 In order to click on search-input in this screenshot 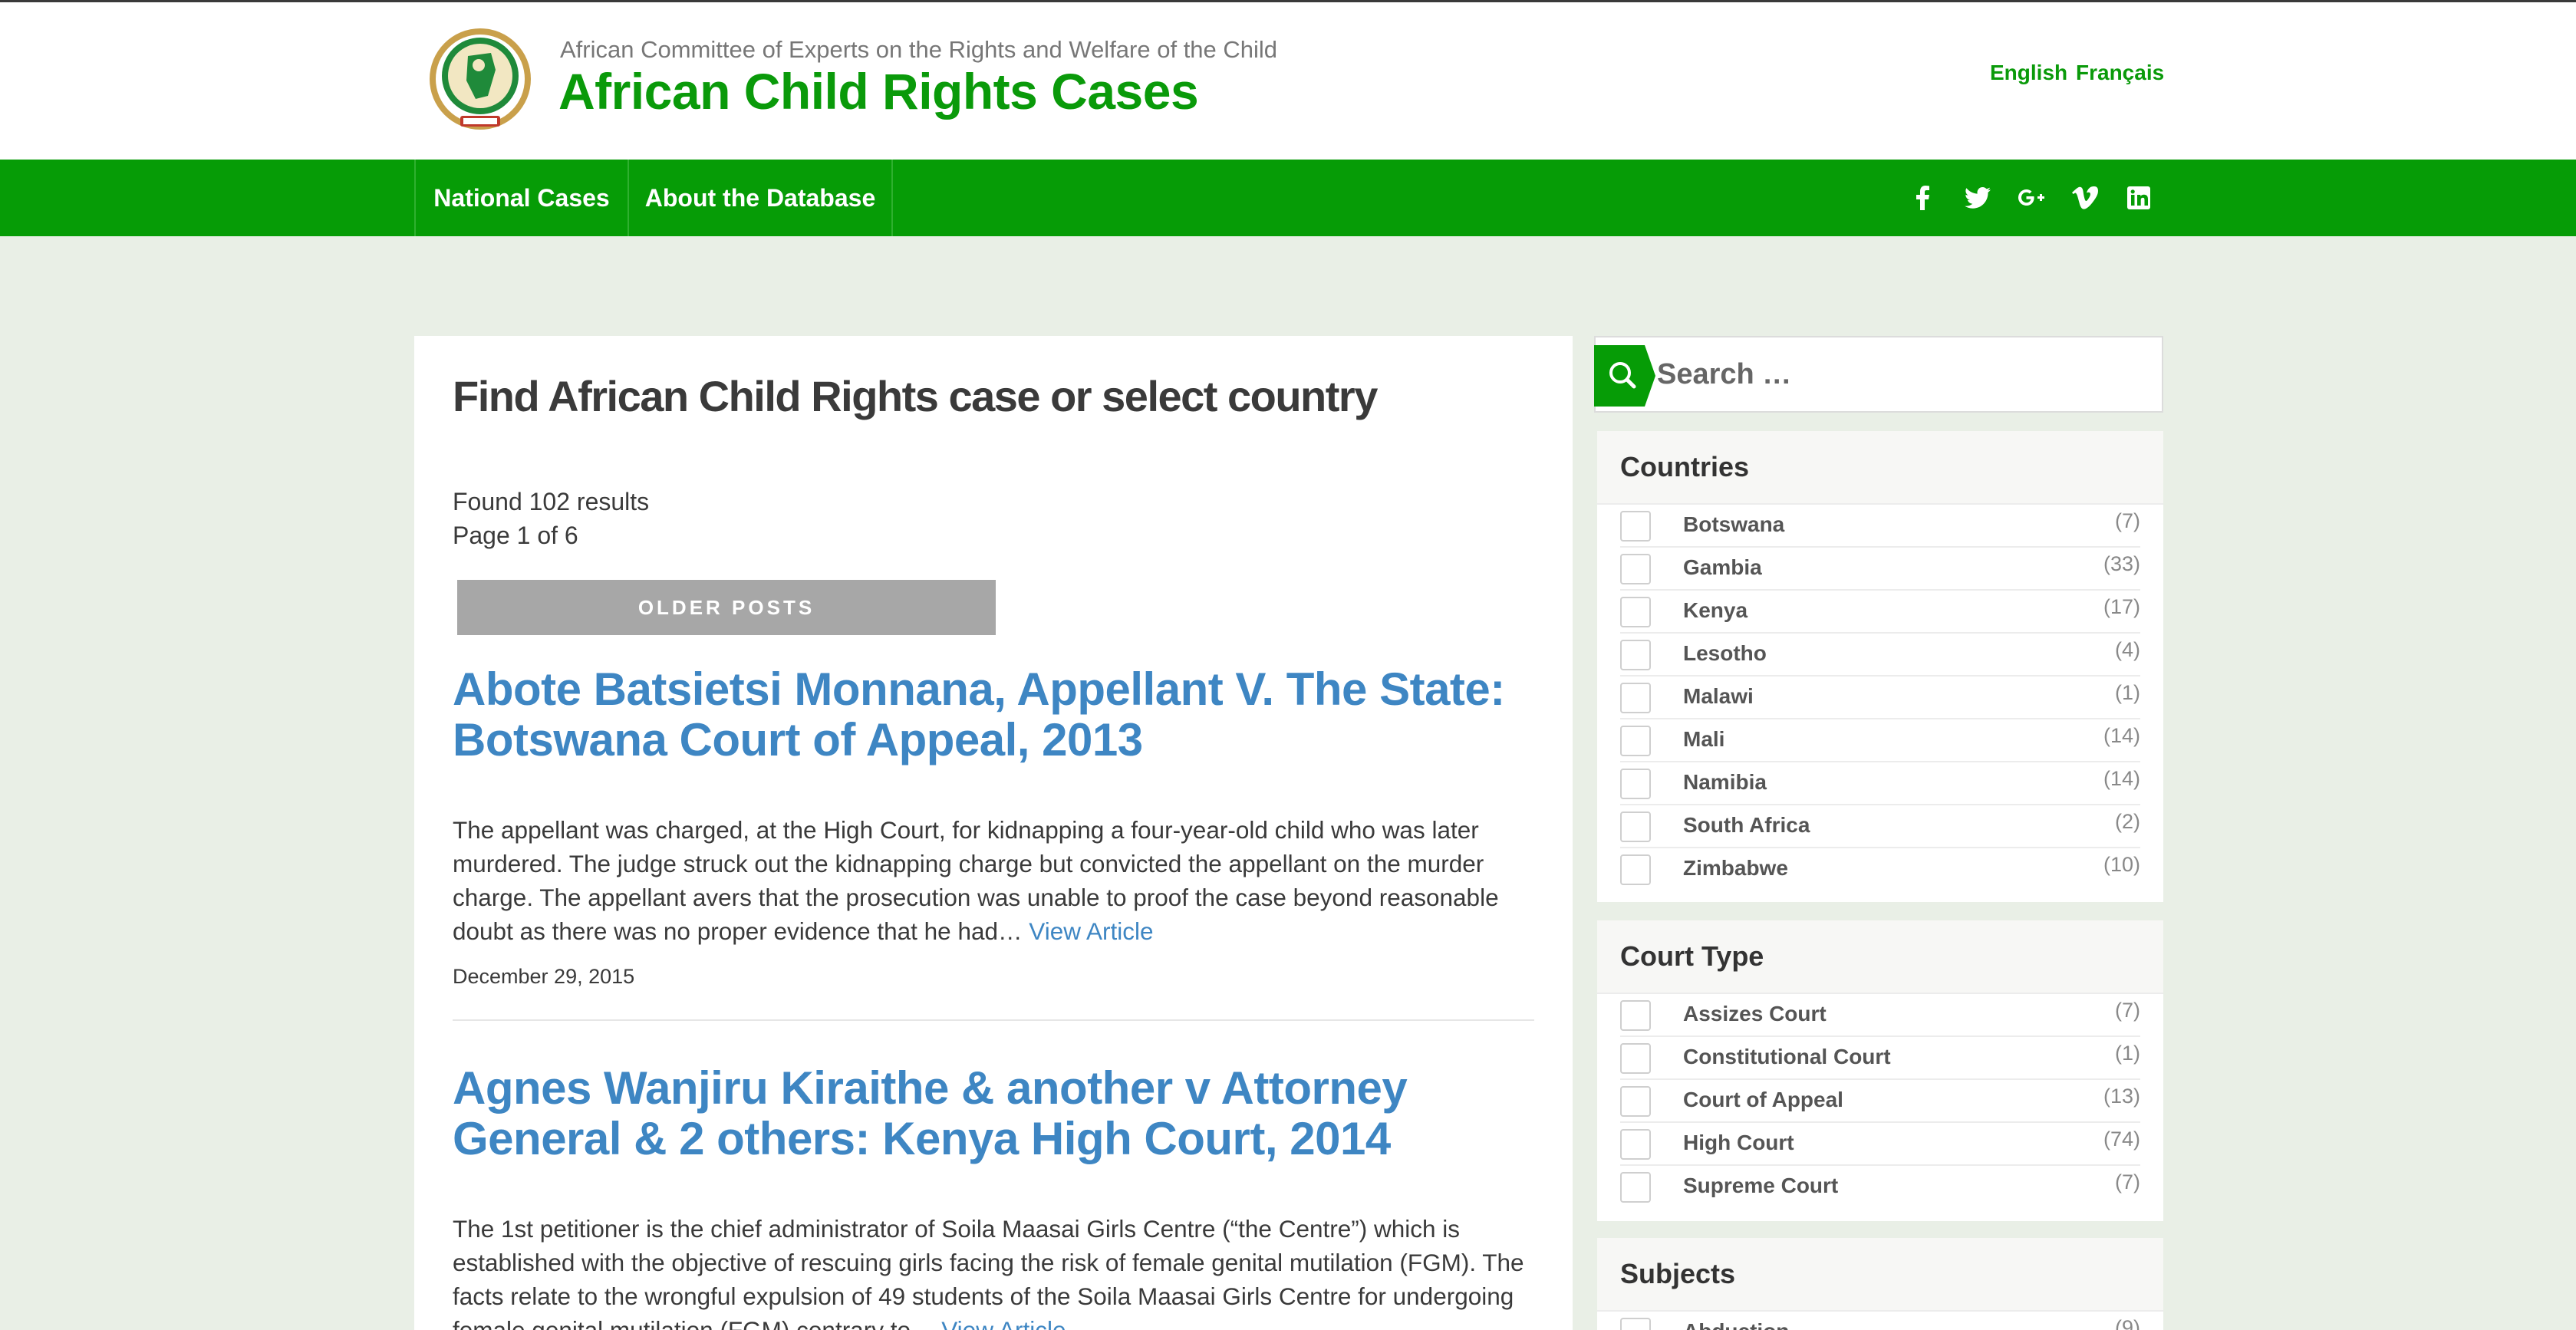, I will do `click(1906, 374)`.